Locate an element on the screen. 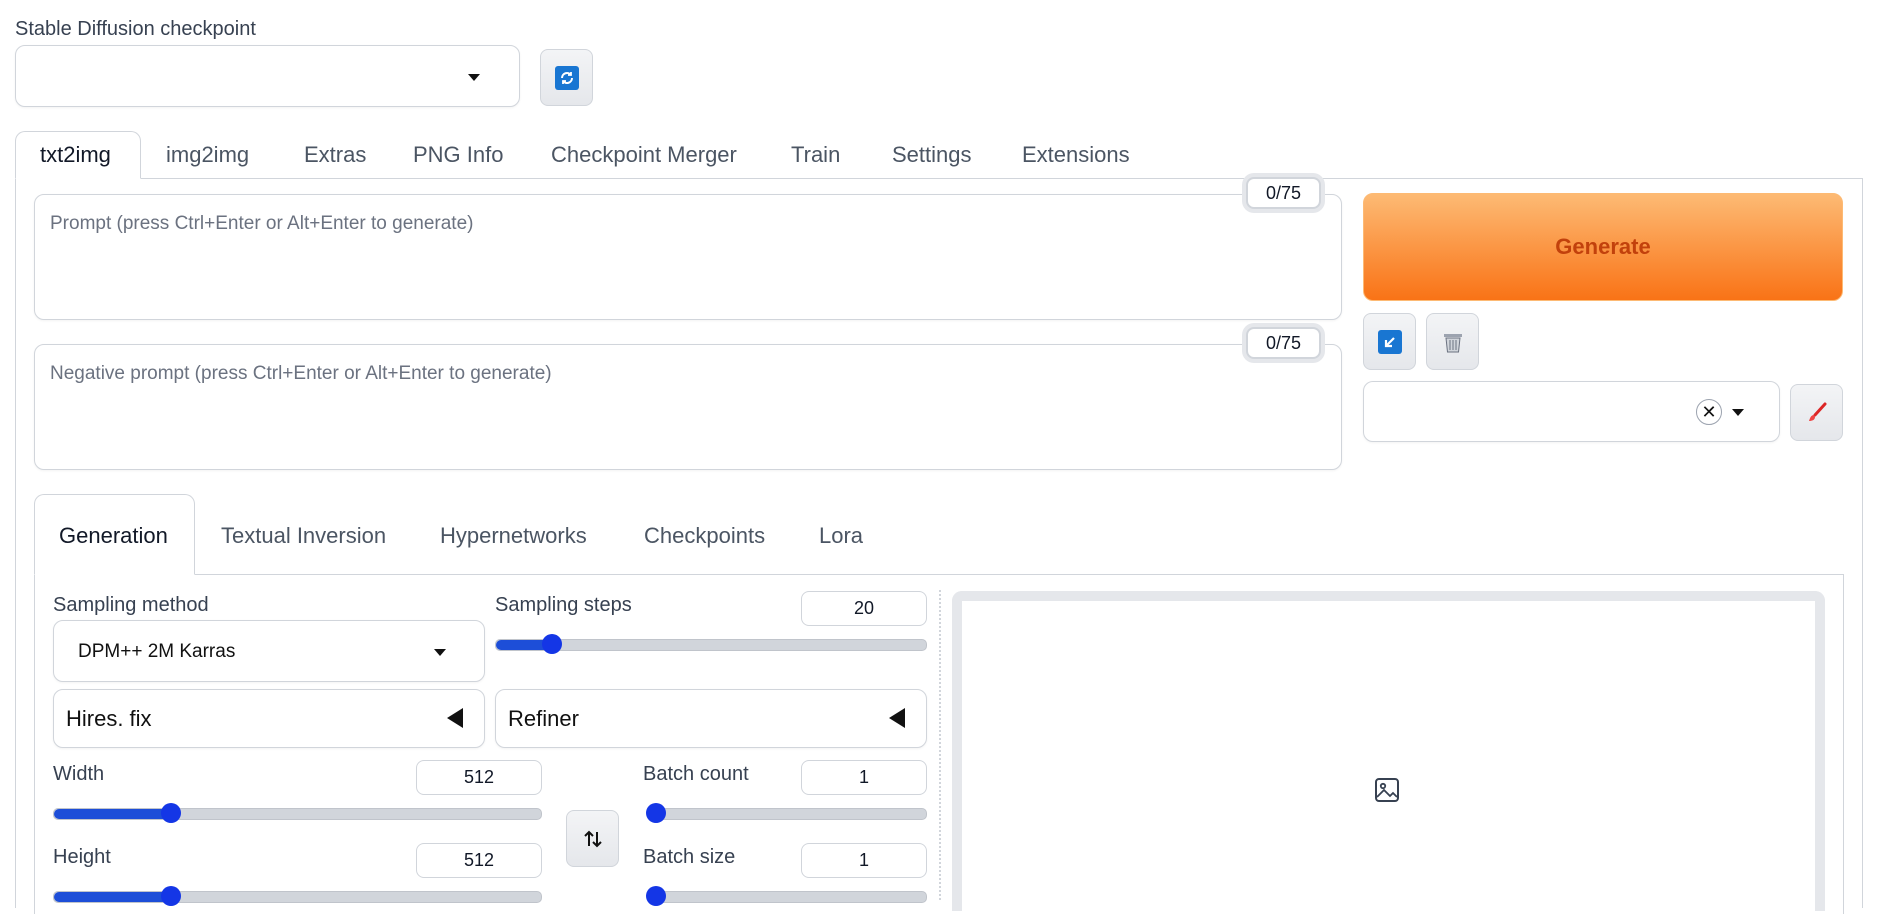 Image resolution: width=1877 pixels, height=914 pixels. tab-txt2img: txt2img is located at coordinates (75, 155).